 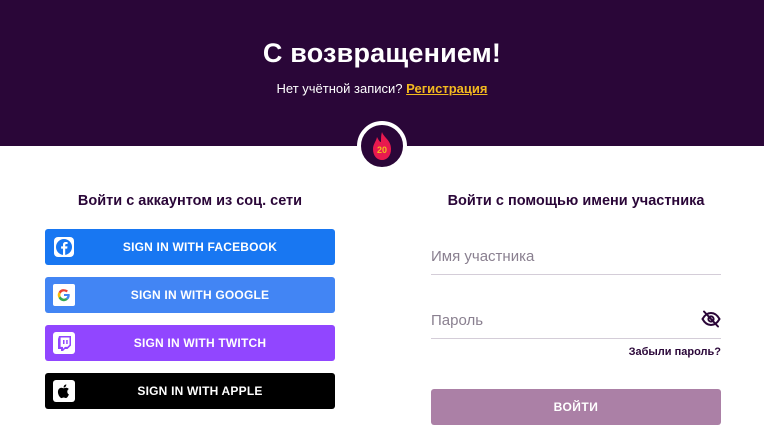 What do you see at coordinates (200, 295) in the screenshot?
I see `google-signin-label: SIGN IN WITH GOOGLE` at bounding box center [200, 295].